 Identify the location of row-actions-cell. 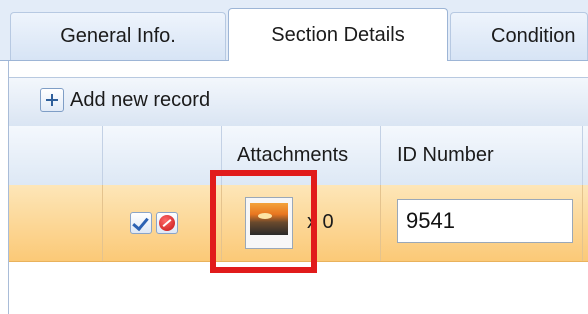
(162, 223).